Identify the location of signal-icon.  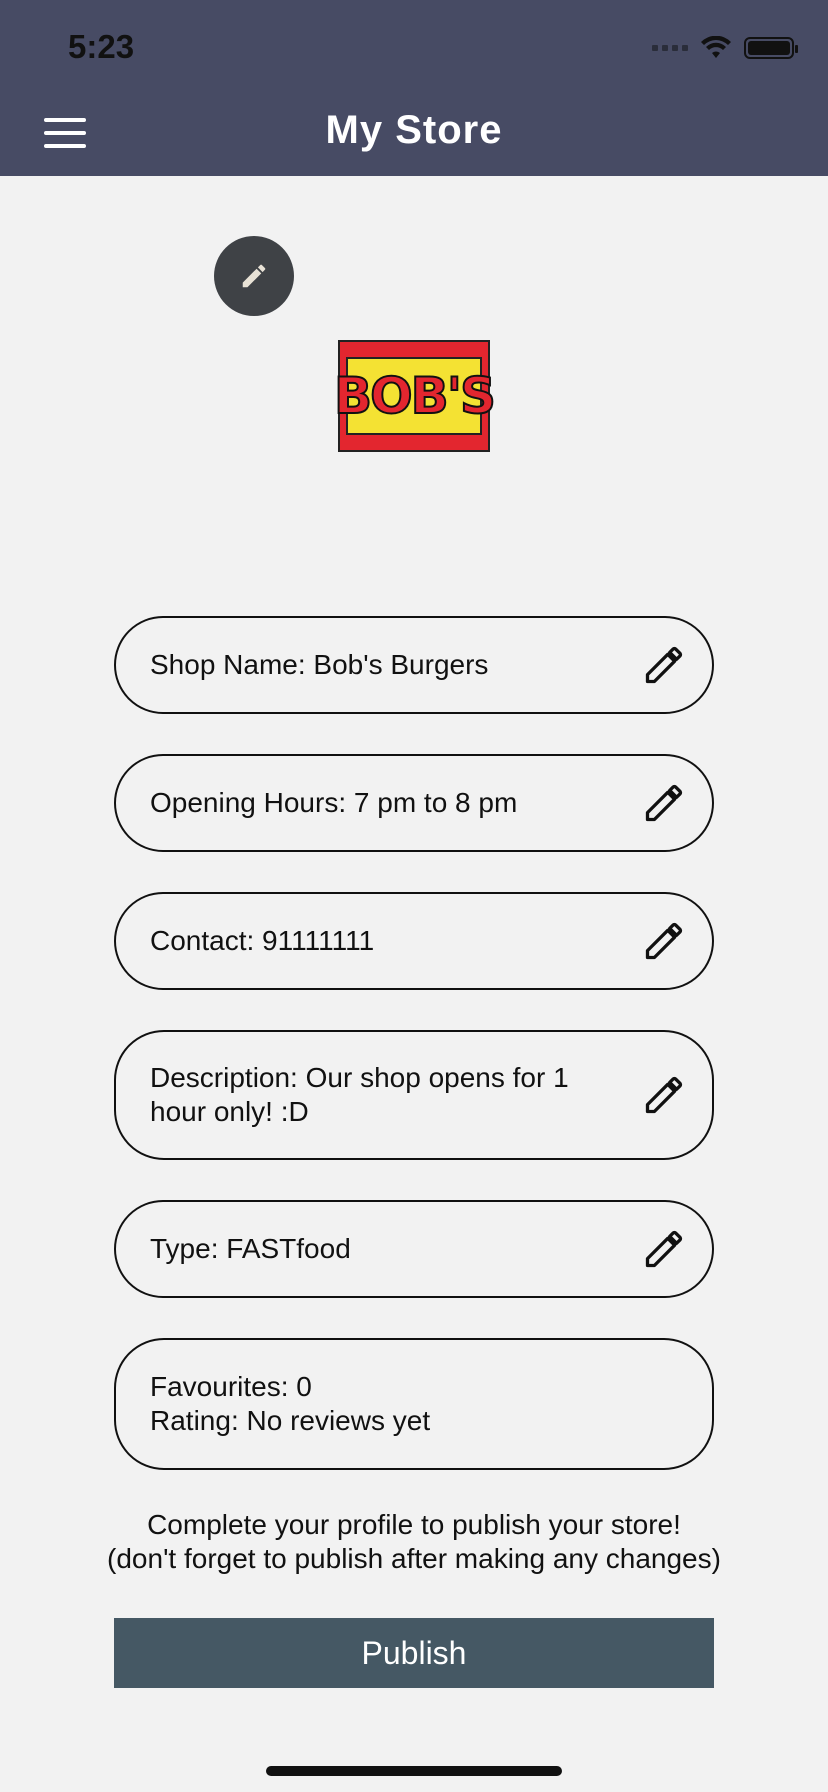
(670, 48).